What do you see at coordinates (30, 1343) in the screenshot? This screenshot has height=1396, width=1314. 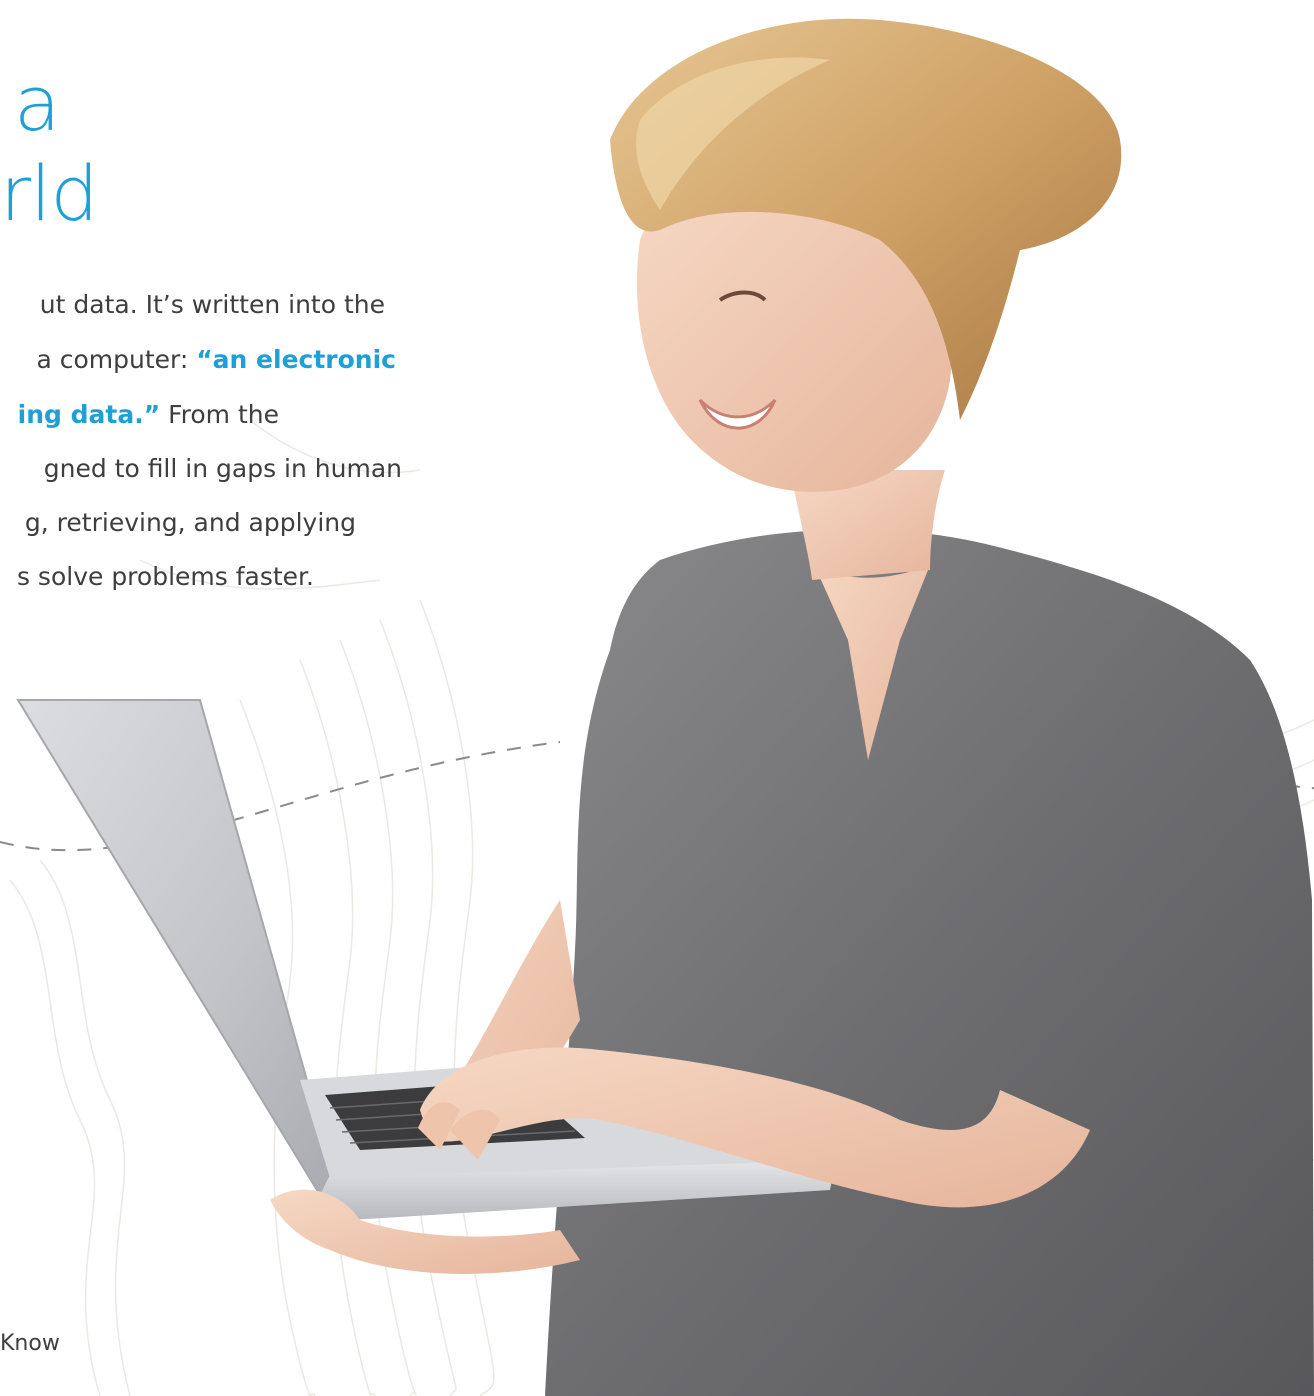 I see `footer-text: Know` at bounding box center [30, 1343].